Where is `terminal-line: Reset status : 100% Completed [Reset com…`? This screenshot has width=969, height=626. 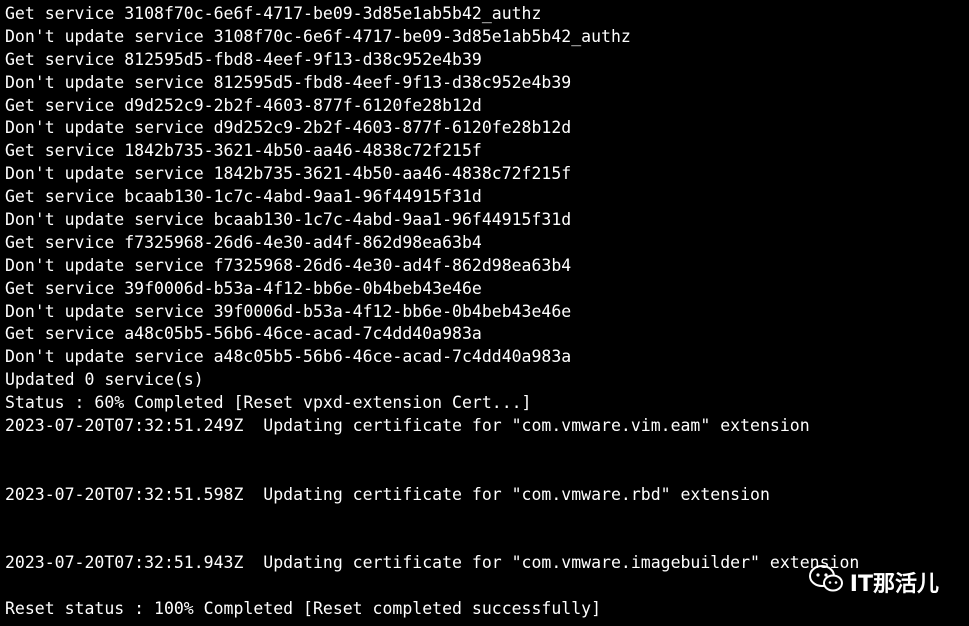
terminal-line: Reset status : 100% Completed [Reset com… is located at coordinates (303, 609).